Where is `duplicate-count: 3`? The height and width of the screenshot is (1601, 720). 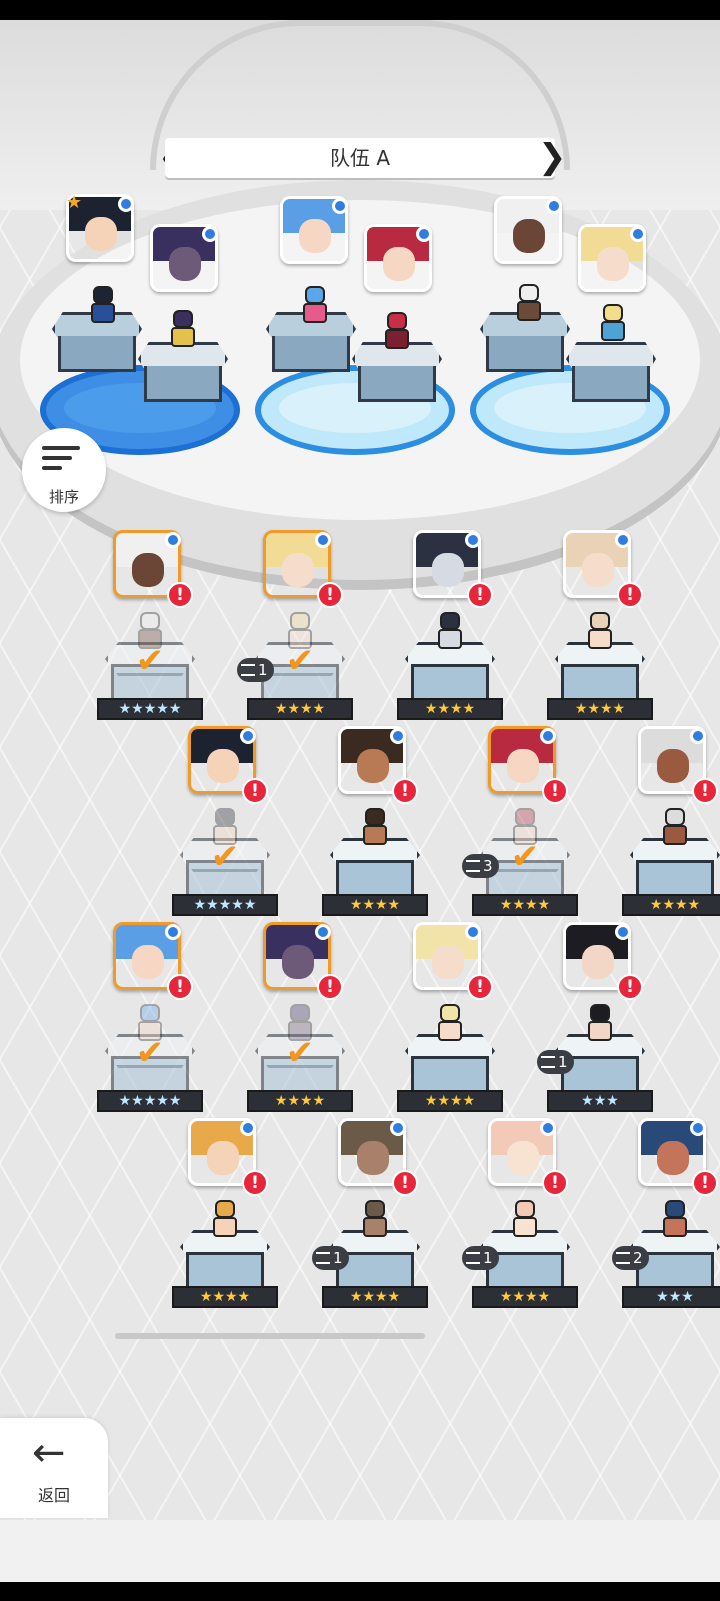 duplicate-count: 3 is located at coordinates (488, 866).